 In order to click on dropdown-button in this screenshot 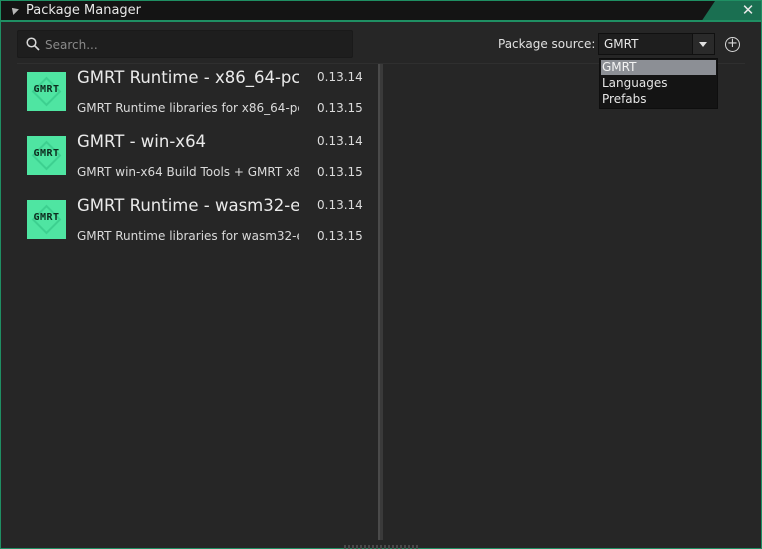, I will do `click(703, 44)`.